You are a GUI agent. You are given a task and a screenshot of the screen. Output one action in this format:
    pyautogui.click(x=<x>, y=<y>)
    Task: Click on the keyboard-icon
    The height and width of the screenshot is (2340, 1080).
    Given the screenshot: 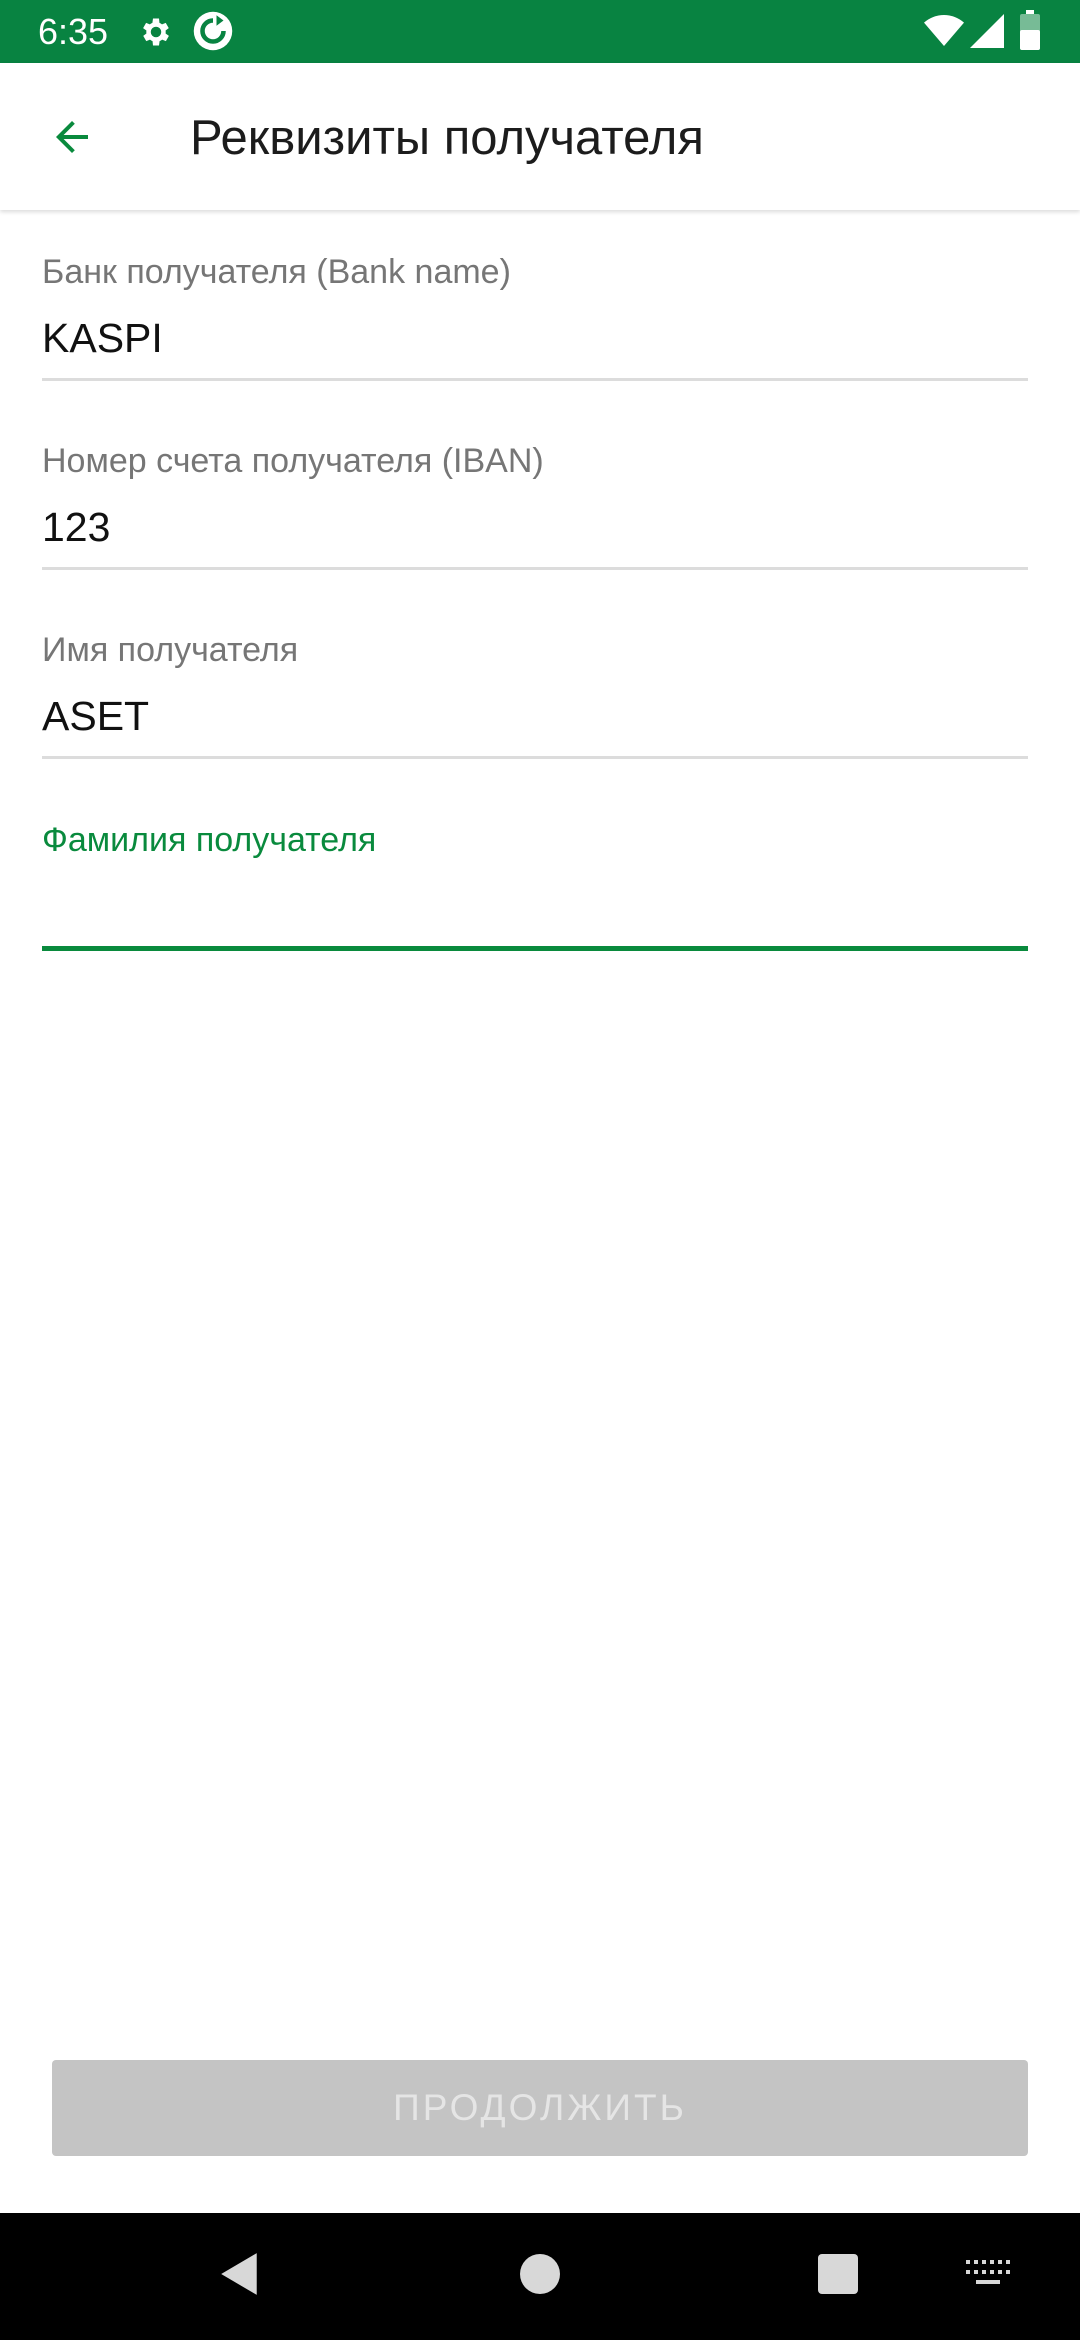 What is the action you would take?
    pyautogui.click(x=988, y=2276)
    